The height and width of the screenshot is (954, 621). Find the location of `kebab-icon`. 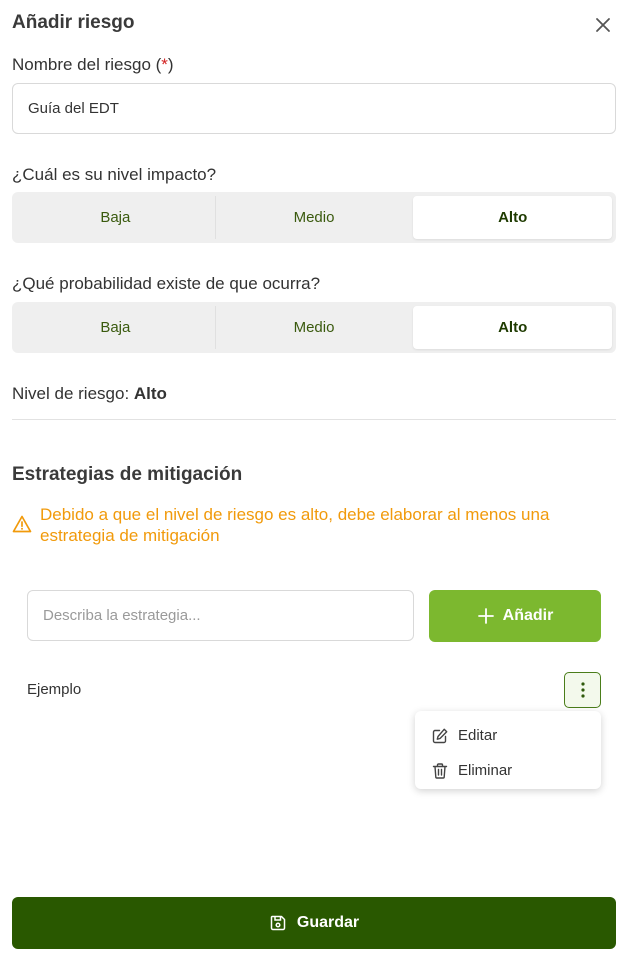

kebab-icon is located at coordinates (582, 690).